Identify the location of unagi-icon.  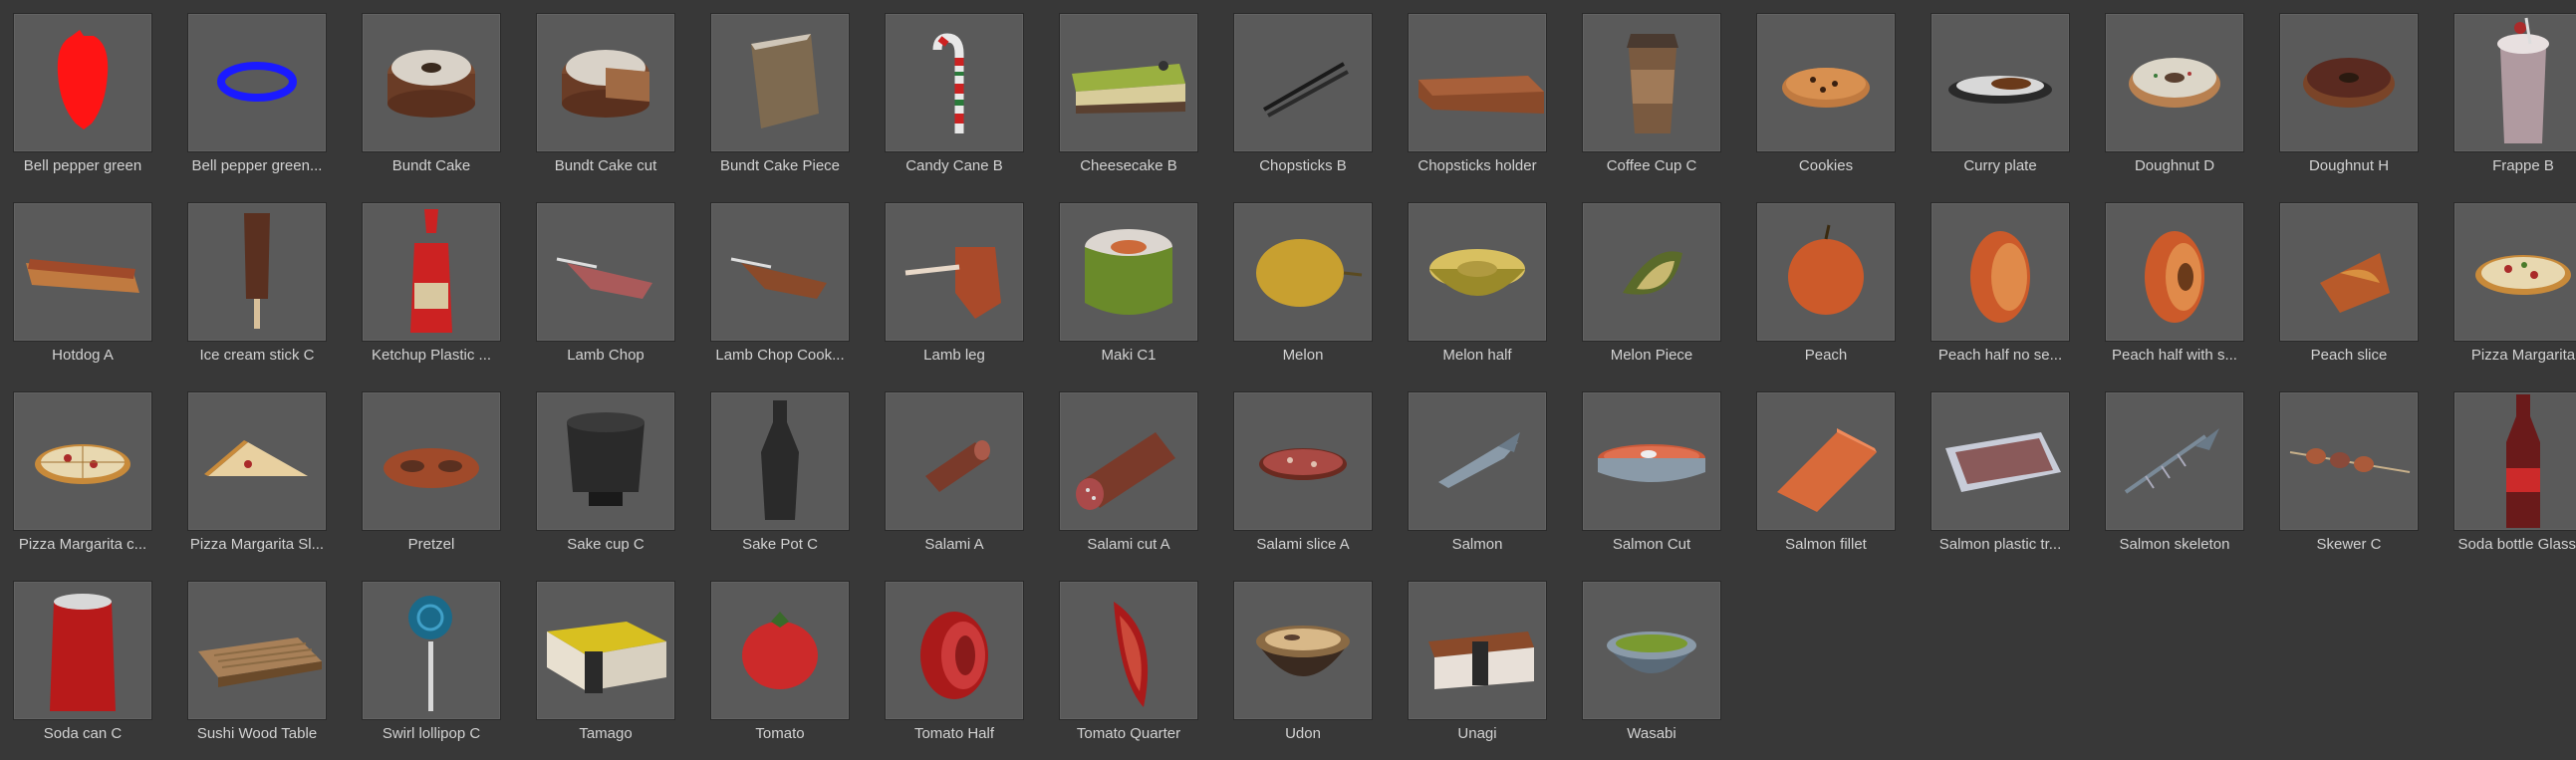
(1477, 651).